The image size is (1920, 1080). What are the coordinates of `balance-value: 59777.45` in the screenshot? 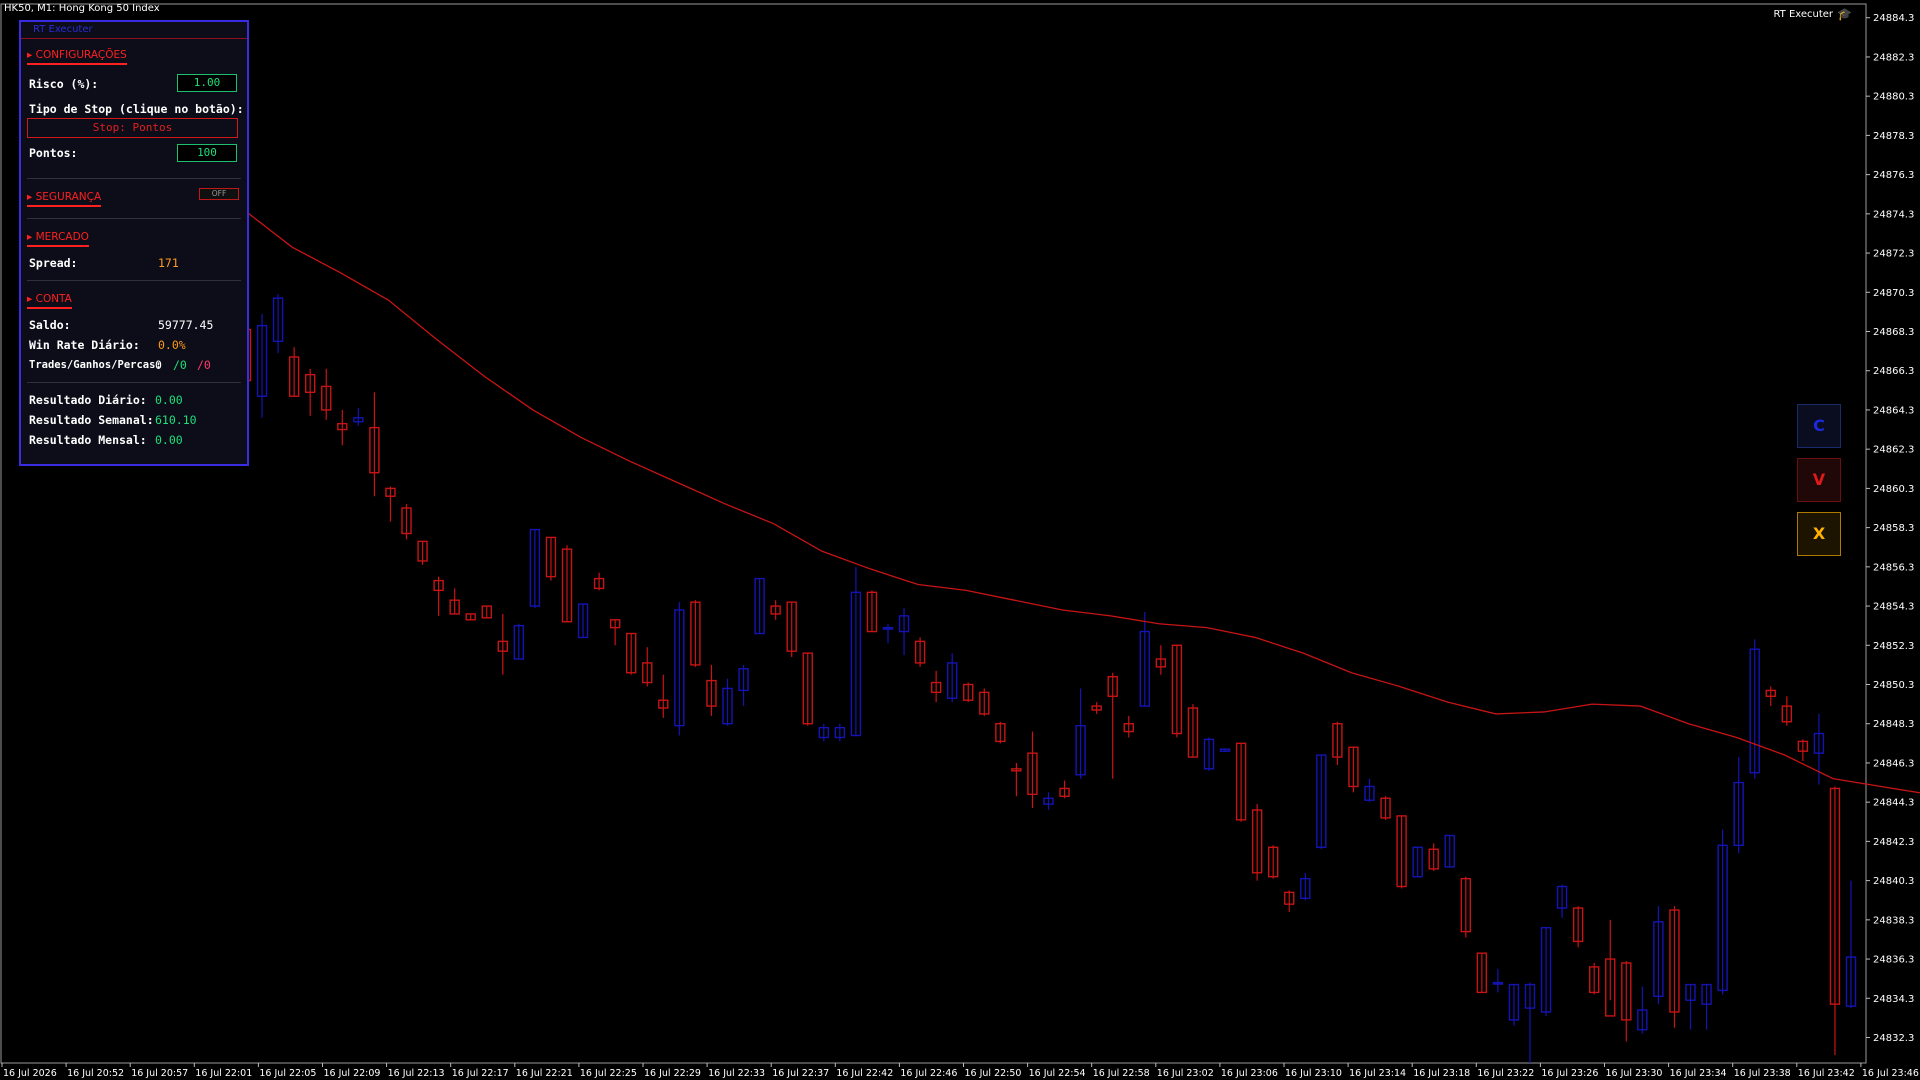 It's located at (186, 325).